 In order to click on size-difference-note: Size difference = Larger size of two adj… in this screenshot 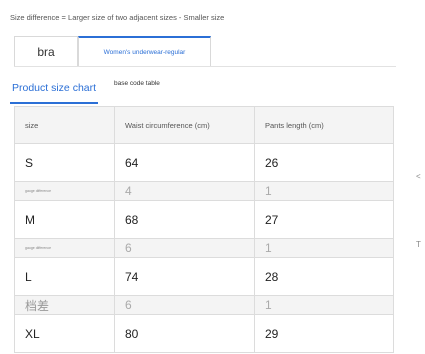, I will do `click(117, 17)`.